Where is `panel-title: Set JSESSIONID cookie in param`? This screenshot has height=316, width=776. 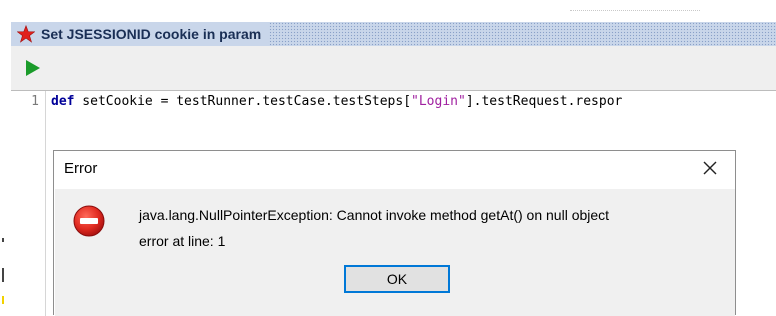 panel-title: Set JSESSIONID cookie in param is located at coordinates (151, 34).